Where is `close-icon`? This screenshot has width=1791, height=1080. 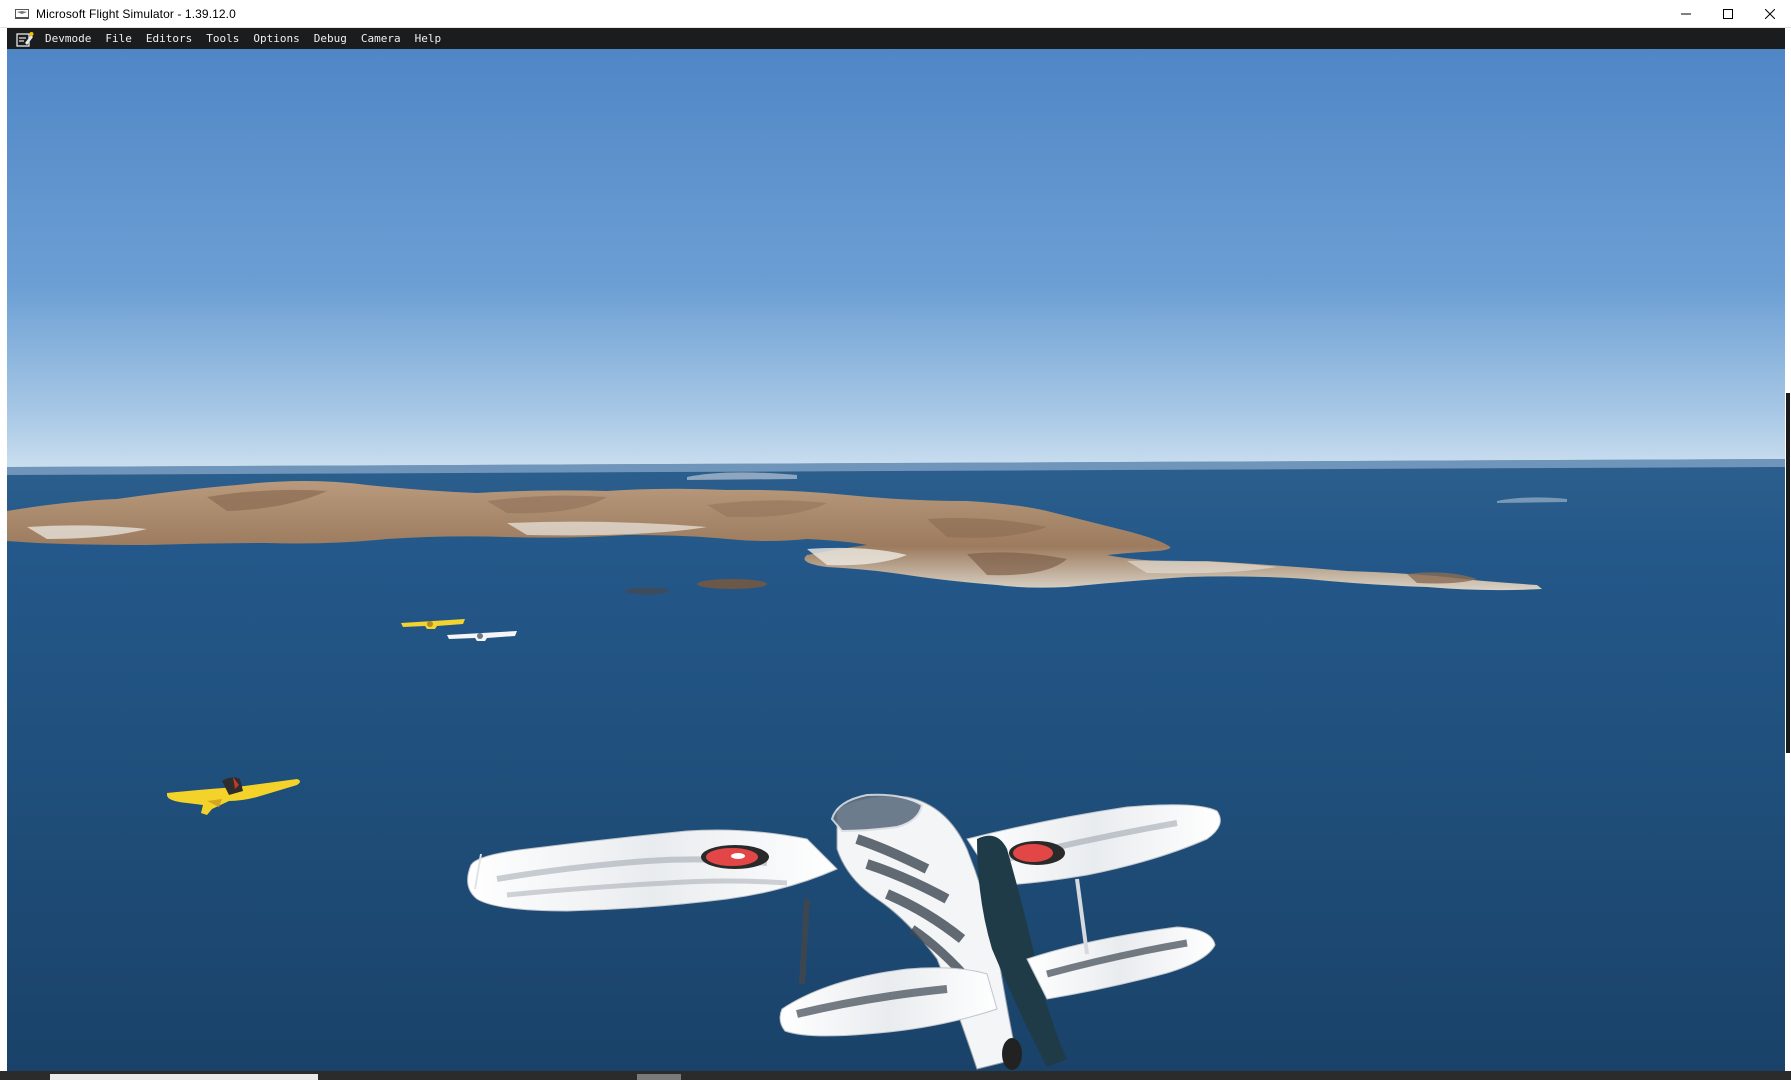
close-icon is located at coordinates (1770, 14).